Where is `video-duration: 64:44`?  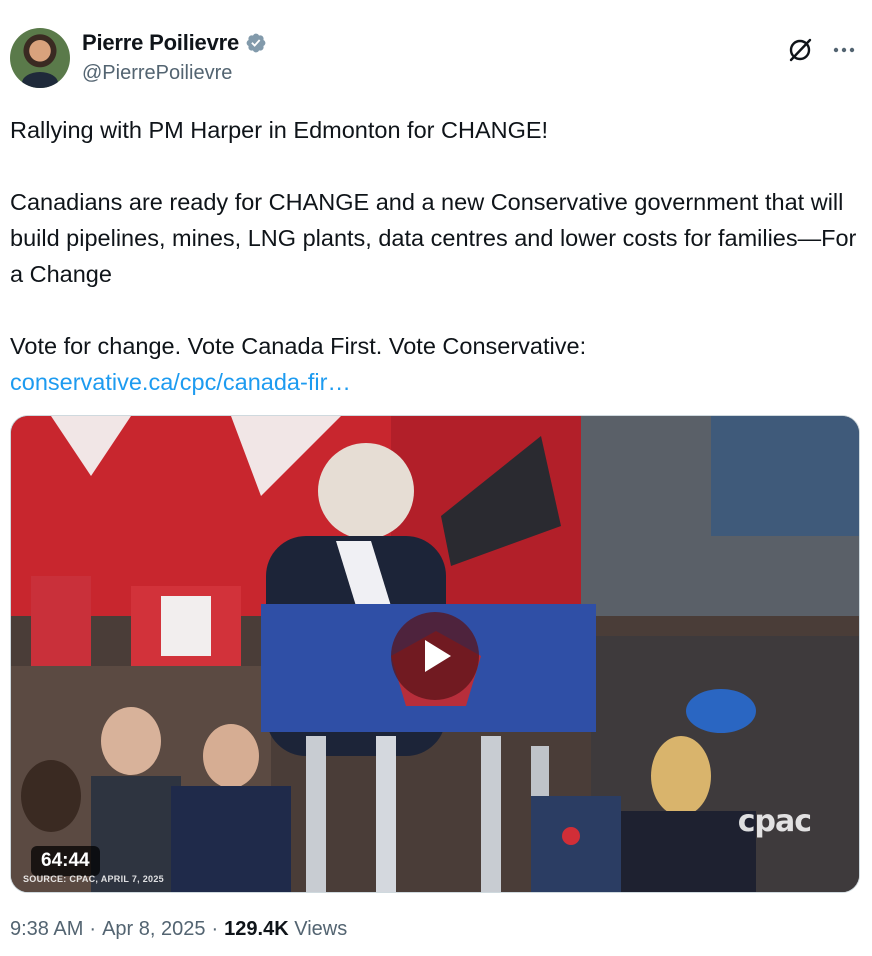
video-duration: 64:44 is located at coordinates (65, 861).